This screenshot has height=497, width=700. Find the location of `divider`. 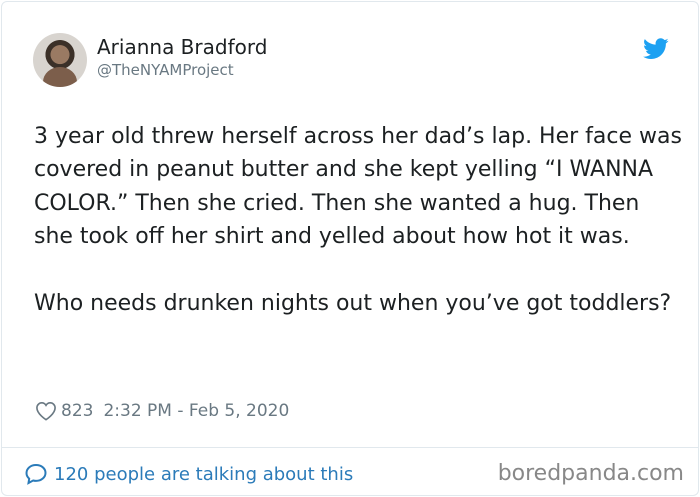

divider is located at coordinates (350, 447).